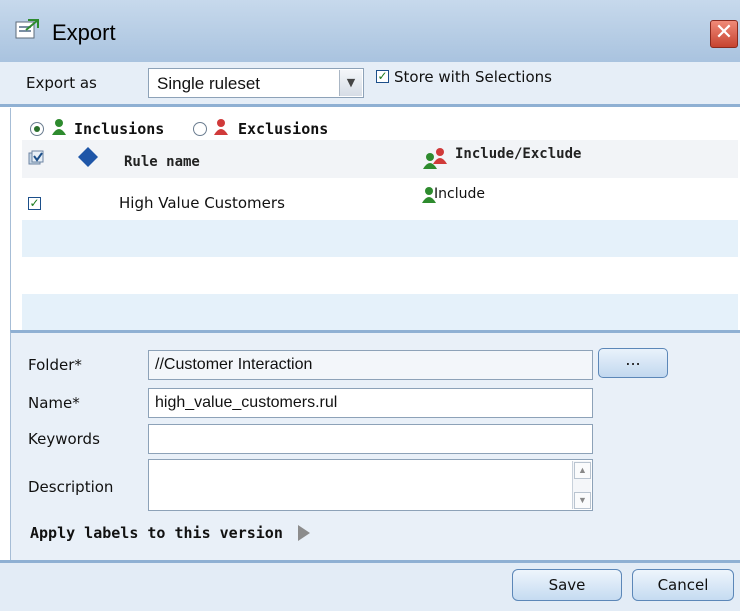 This screenshot has height=611, width=740. What do you see at coordinates (59, 127) in the screenshot?
I see `include-person-icon` at bounding box center [59, 127].